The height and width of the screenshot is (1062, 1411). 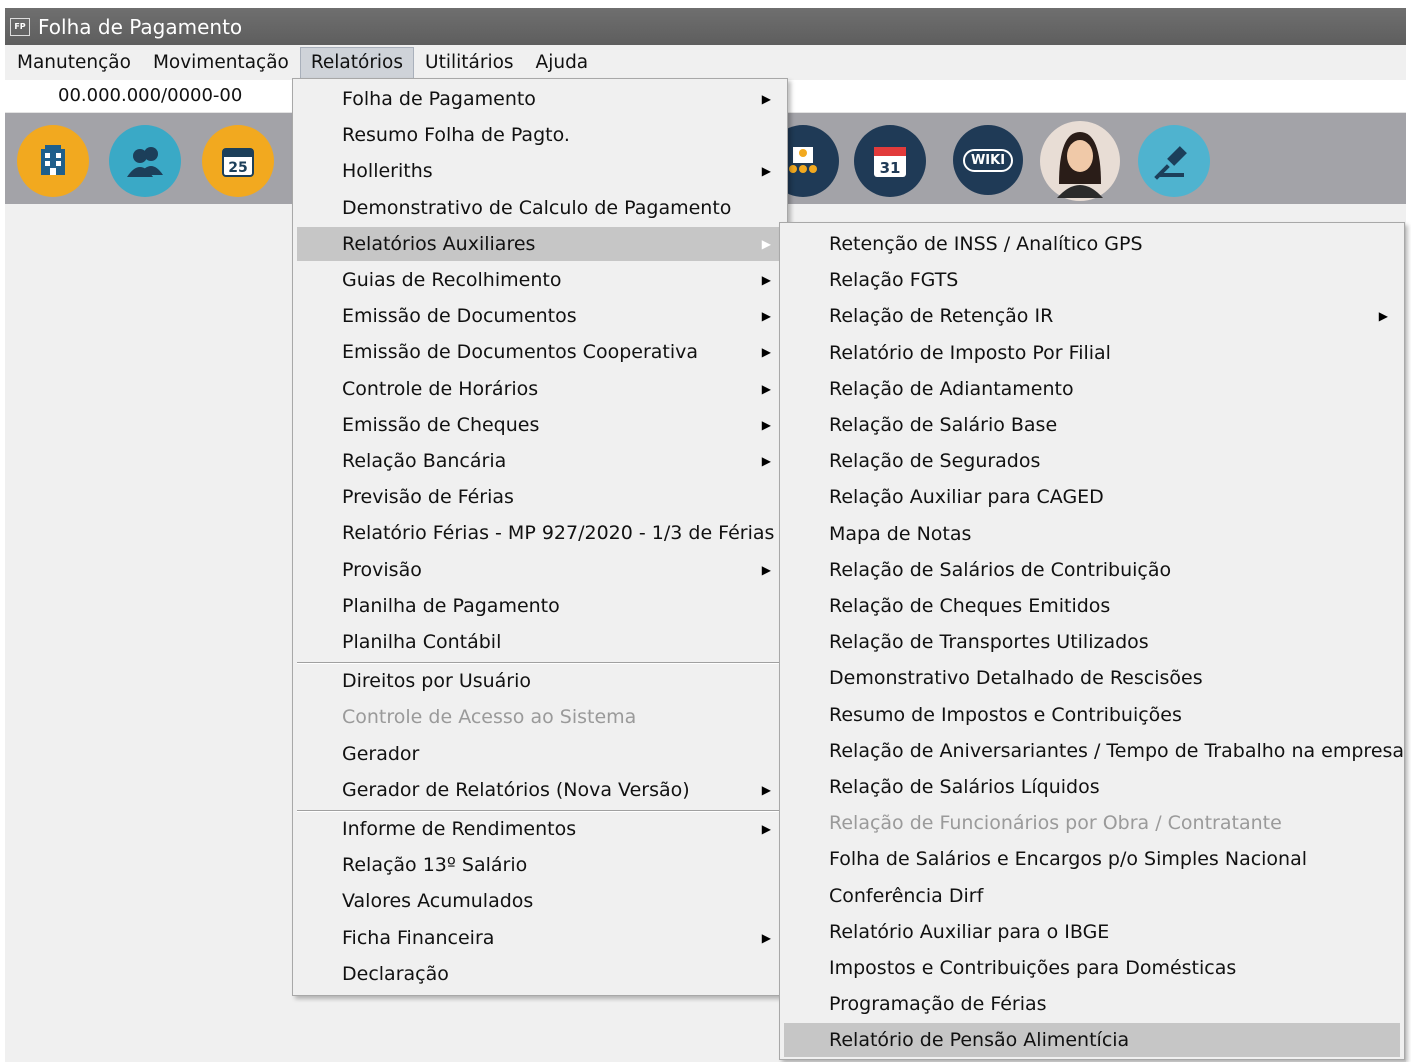 I want to click on menu-item-label: Relação de Transportes Utilizados, so click(x=989, y=642).